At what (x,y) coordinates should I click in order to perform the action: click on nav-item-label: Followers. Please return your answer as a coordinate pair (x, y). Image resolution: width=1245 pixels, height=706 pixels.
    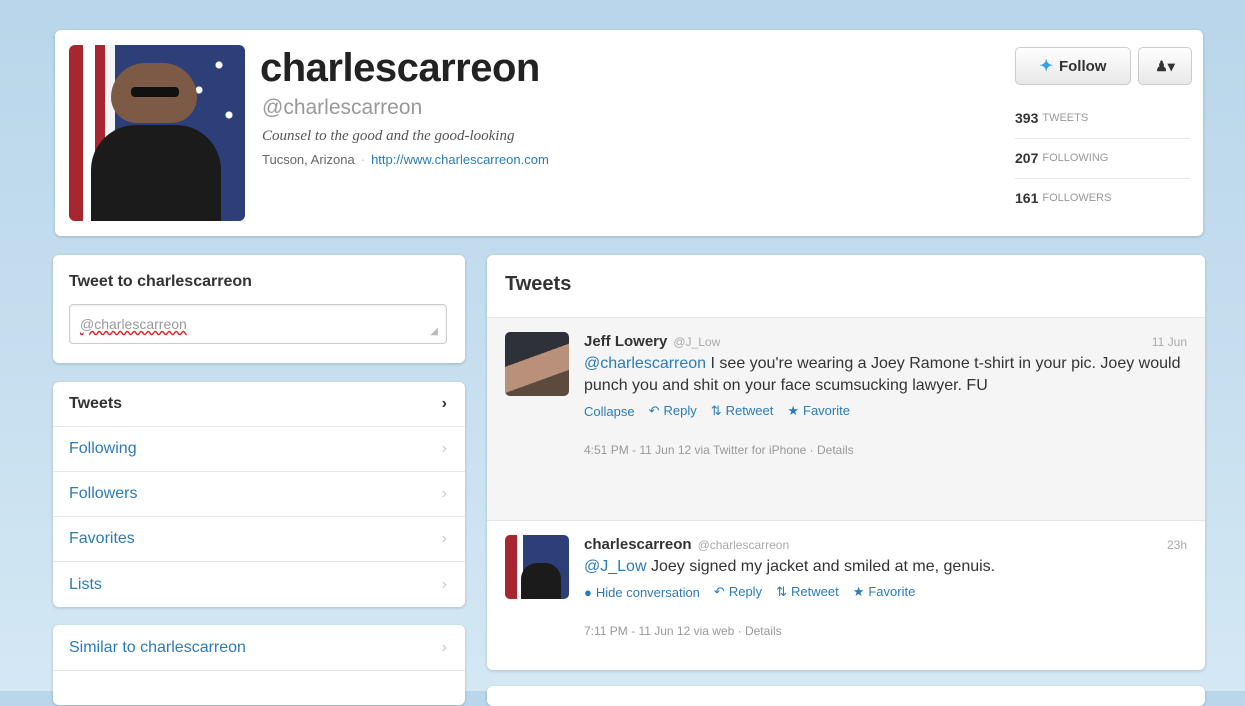
    Looking at the image, I should click on (103, 493).